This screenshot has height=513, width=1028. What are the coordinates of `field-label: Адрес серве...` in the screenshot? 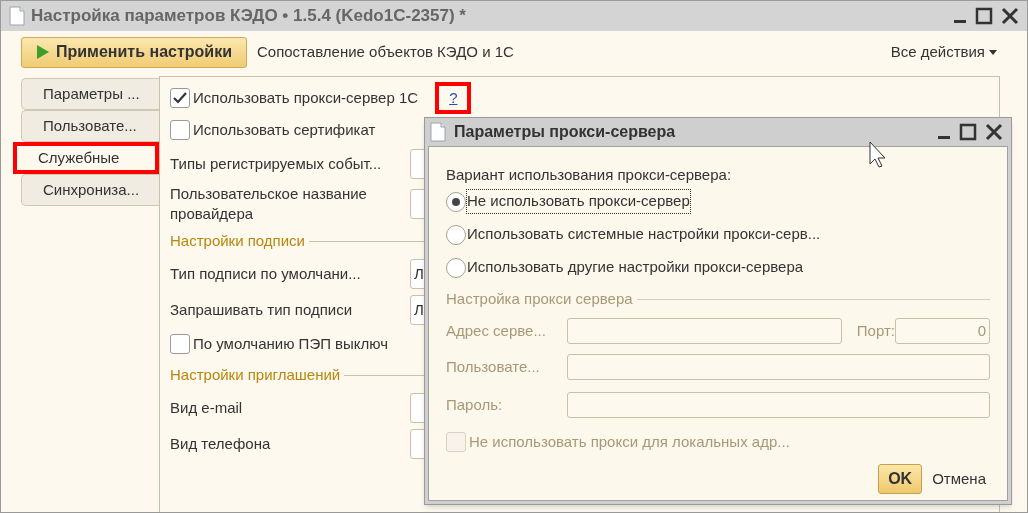 It's located at (496, 330).